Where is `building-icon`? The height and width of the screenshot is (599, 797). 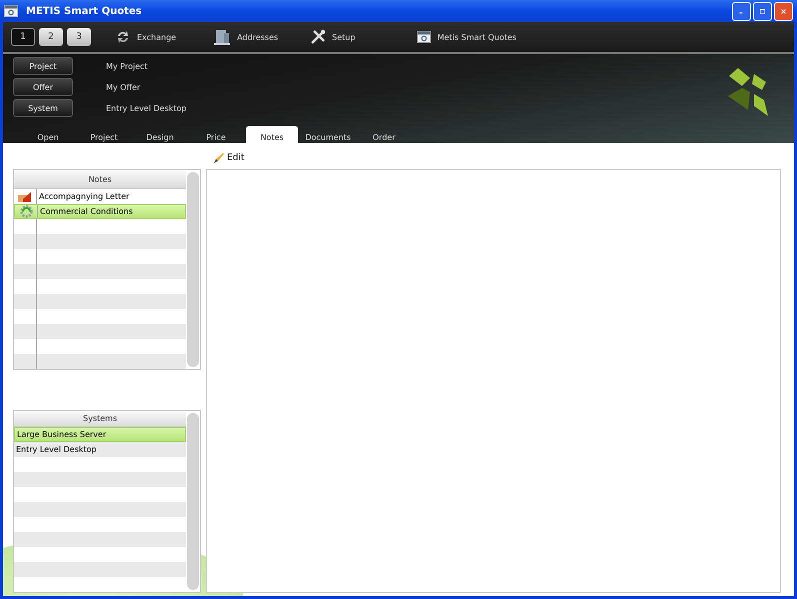
building-icon is located at coordinates (222, 37).